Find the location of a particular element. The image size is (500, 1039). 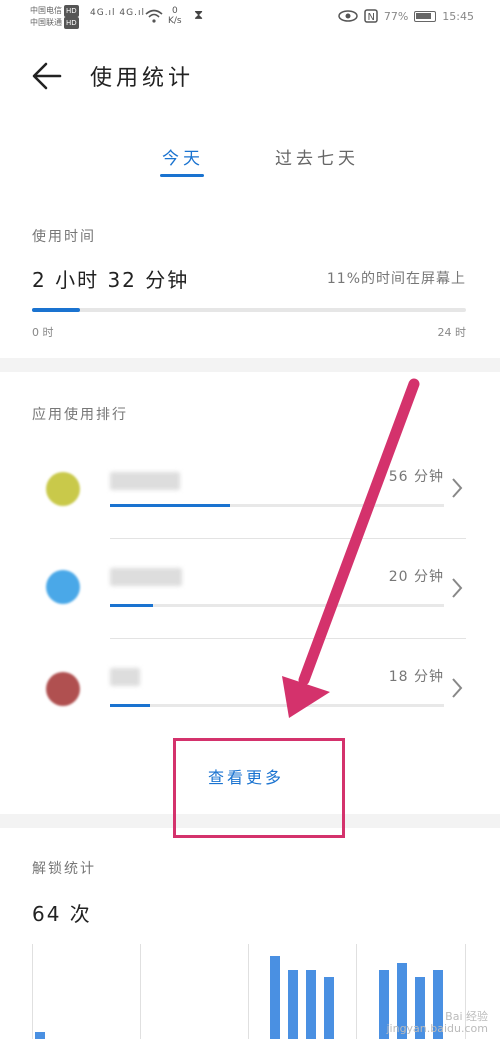

usage-percent-text: 11%的时间在屏幕上 is located at coordinates (396, 279).